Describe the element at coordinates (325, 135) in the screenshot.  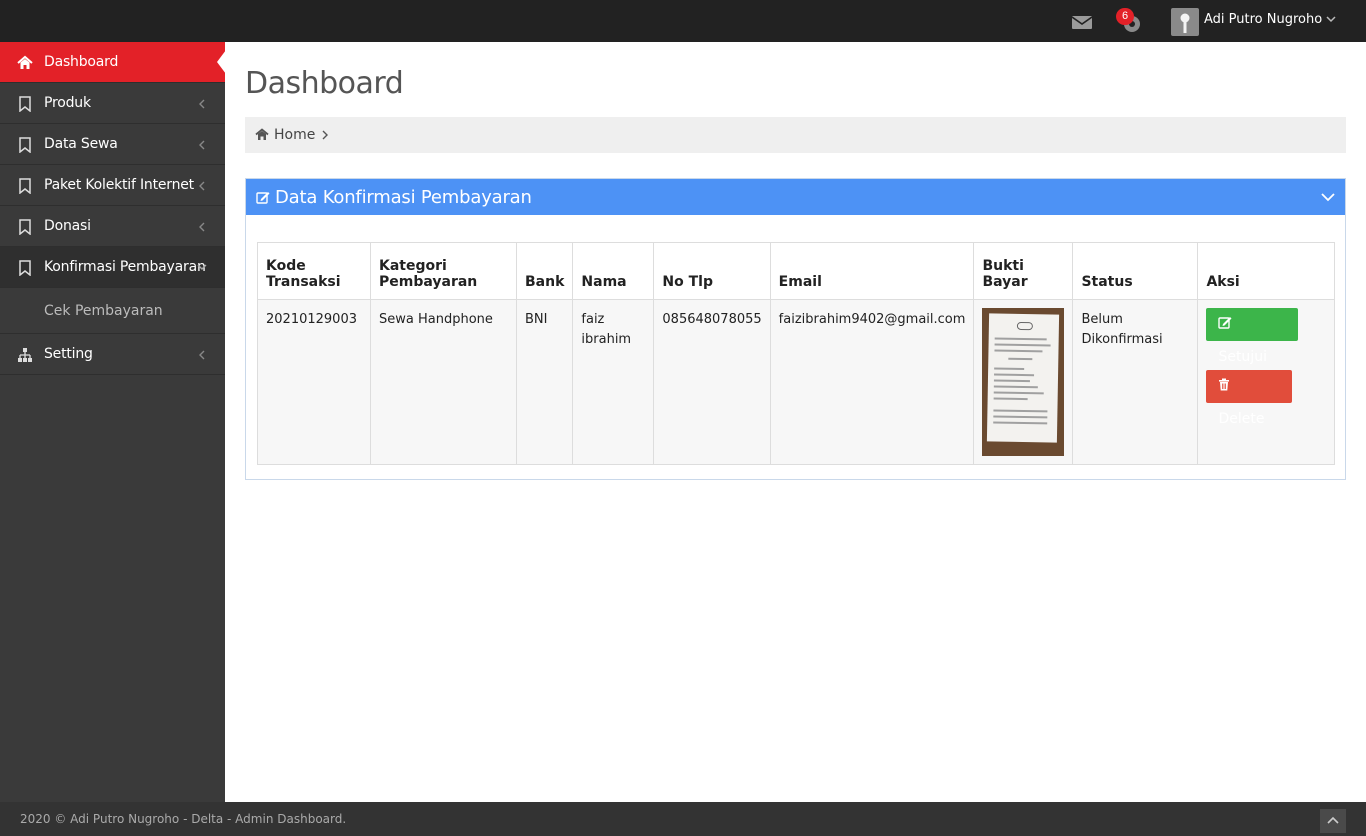
I see `chevron-right-icon` at that location.